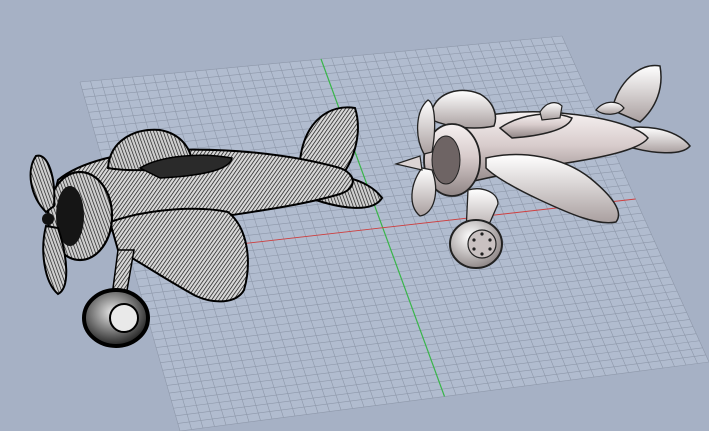 The height and width of the screenshot is (431, 709). What do you see at coordinates (124, 318) in the screenshot?
I see `wireframe-wheel-hub` at bounding box center [124, 318].